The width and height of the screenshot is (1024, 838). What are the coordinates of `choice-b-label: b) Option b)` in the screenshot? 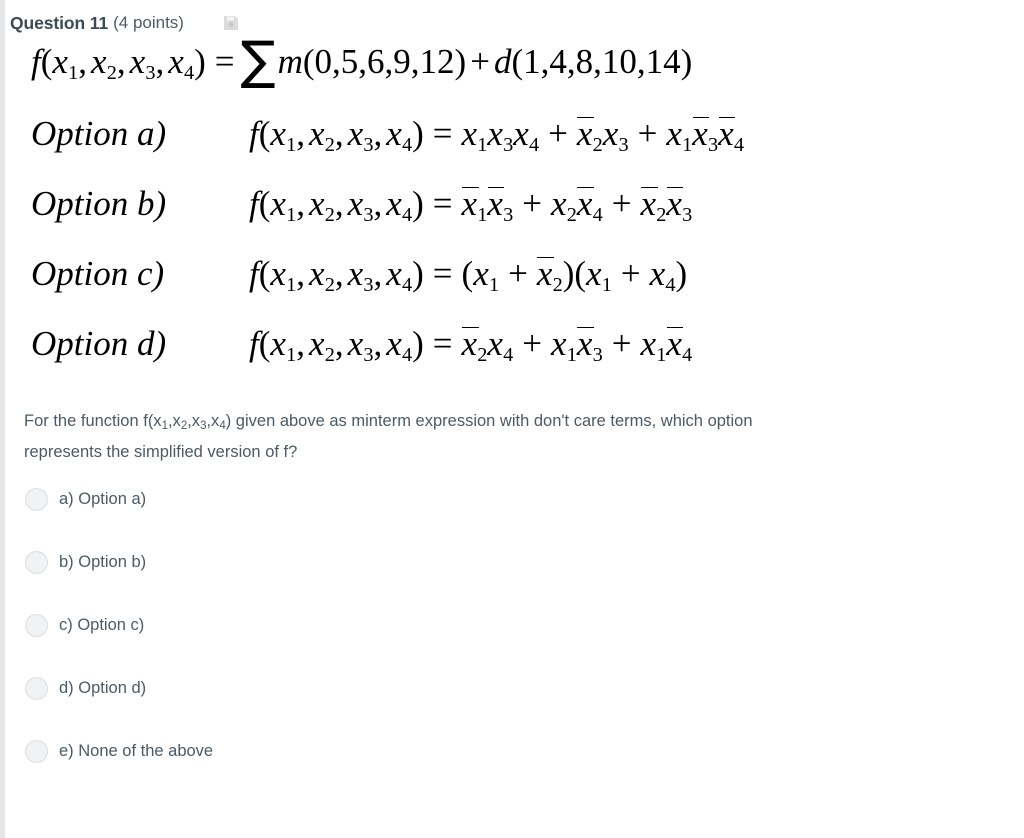 It's located at (103, 561).